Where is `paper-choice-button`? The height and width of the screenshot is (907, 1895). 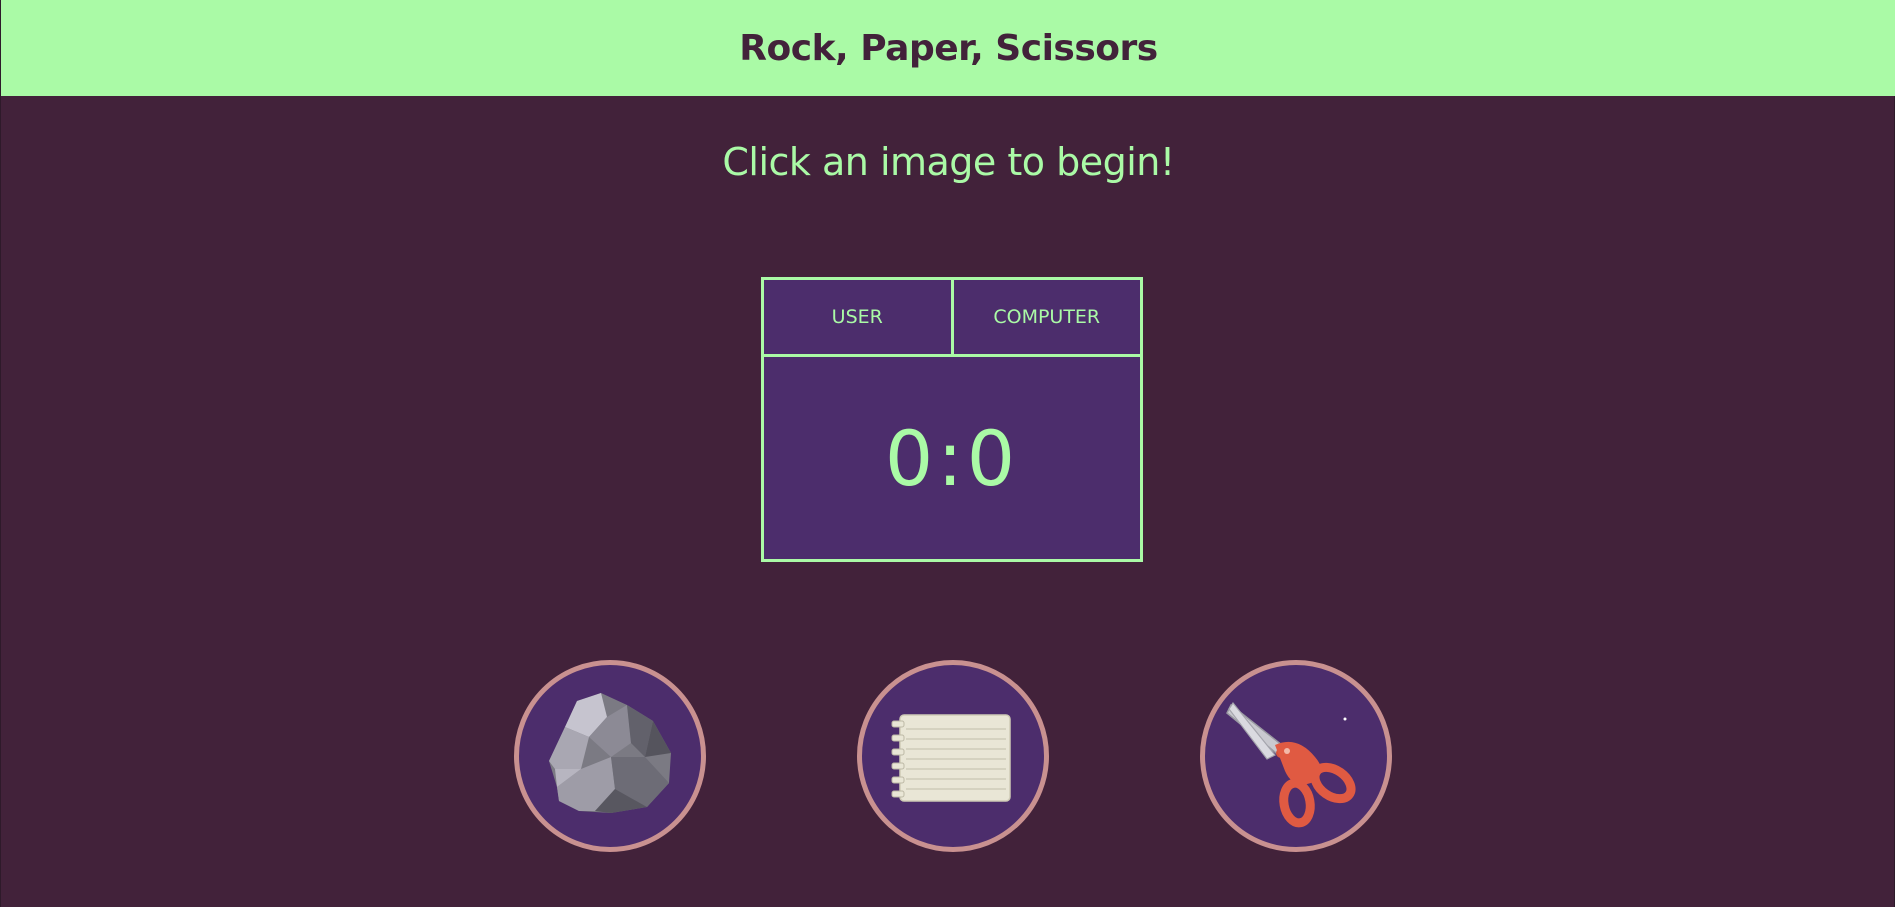 paper-choice-button is located at coordinates (953, 756).